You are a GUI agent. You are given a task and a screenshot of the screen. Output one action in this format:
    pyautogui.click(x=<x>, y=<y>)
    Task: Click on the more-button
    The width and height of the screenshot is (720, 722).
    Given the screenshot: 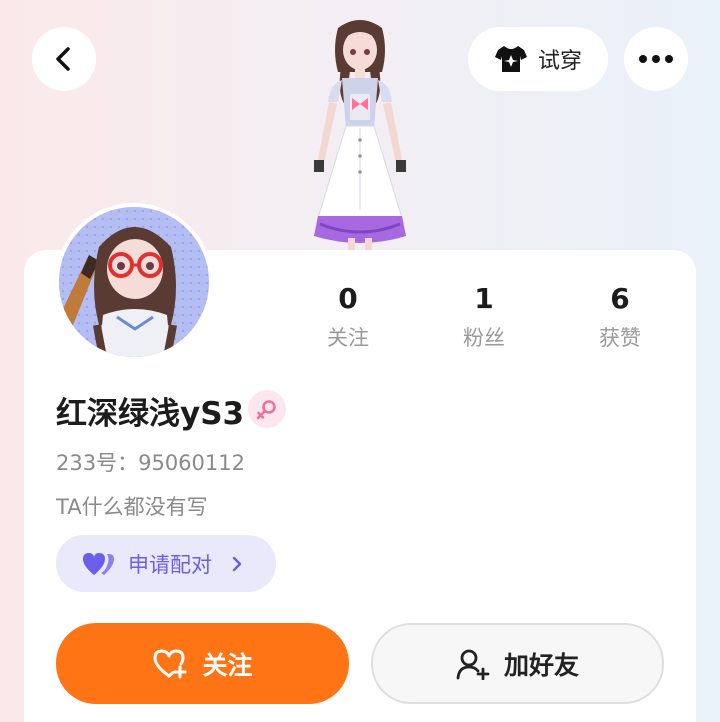 What is the action you would take?
    pyautogui.click(x=656, y=59)
    